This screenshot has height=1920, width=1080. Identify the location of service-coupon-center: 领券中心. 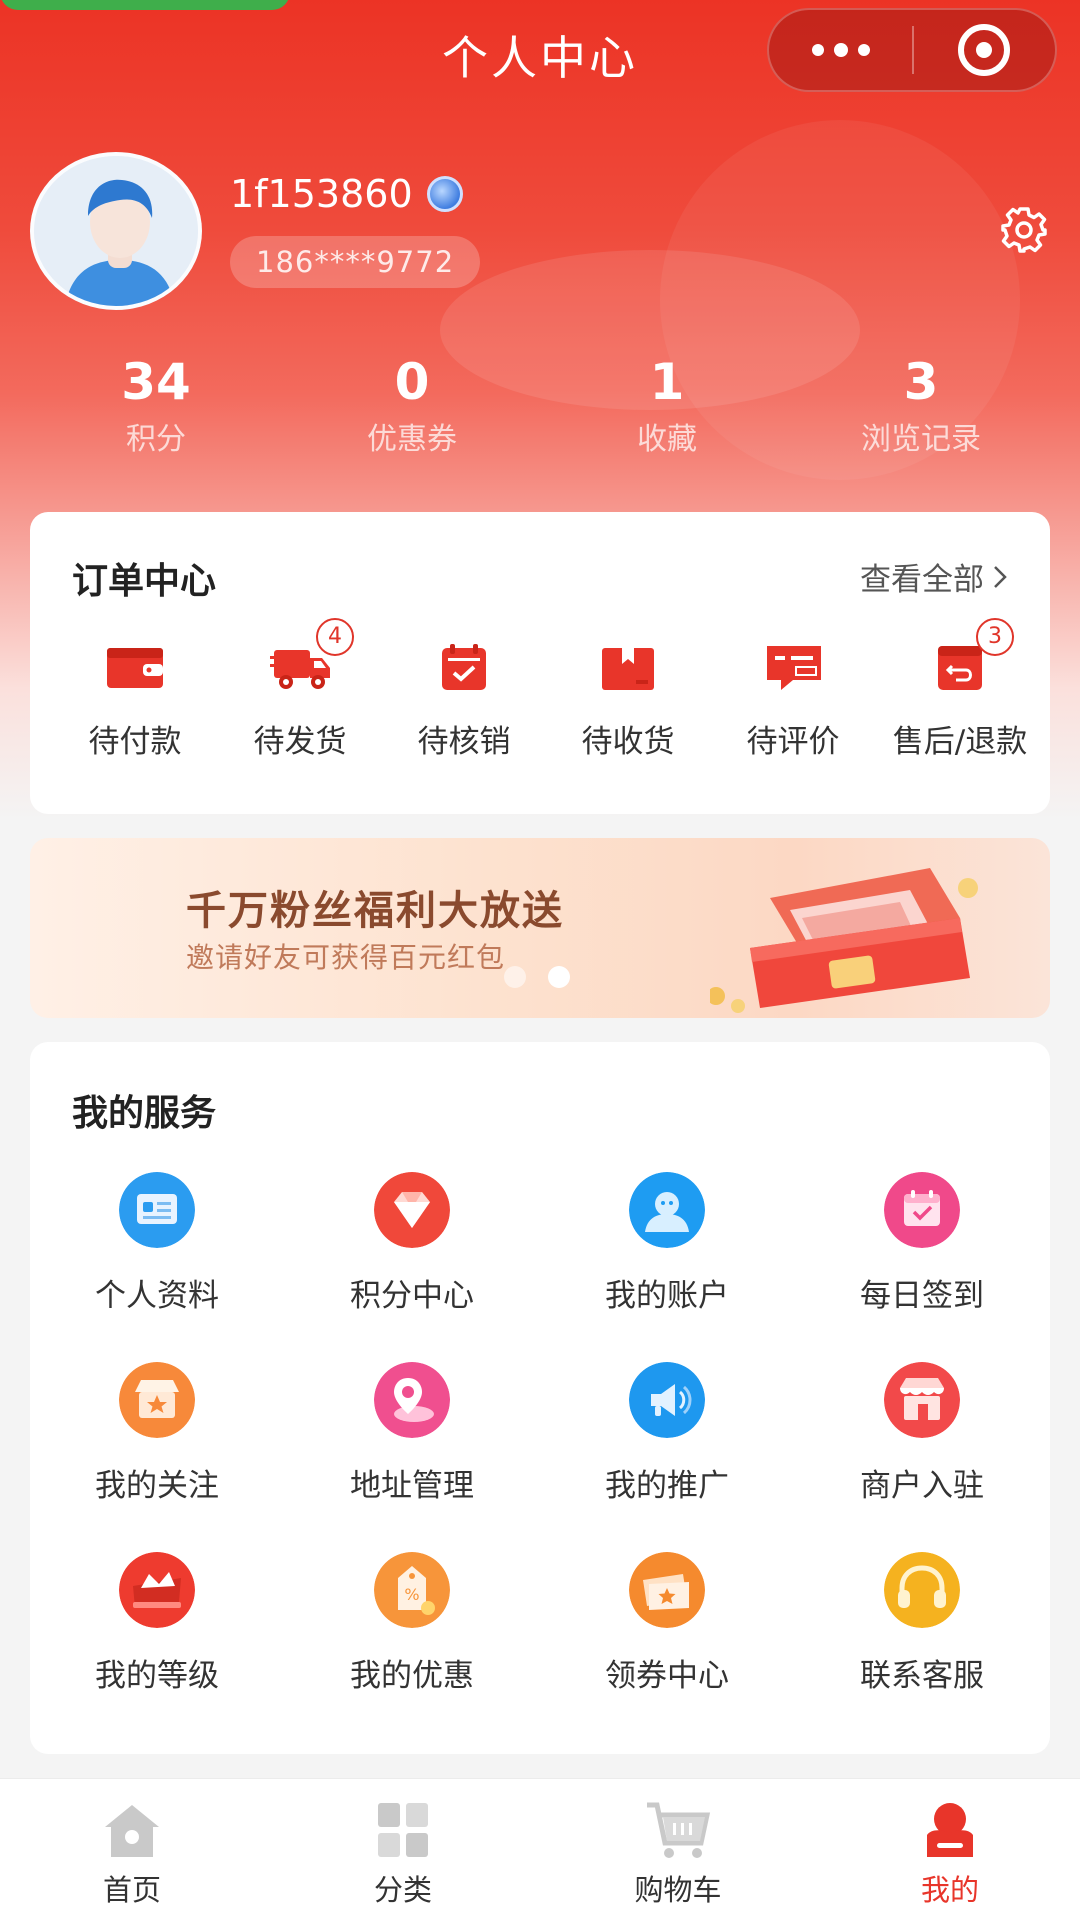
(667, 1623).